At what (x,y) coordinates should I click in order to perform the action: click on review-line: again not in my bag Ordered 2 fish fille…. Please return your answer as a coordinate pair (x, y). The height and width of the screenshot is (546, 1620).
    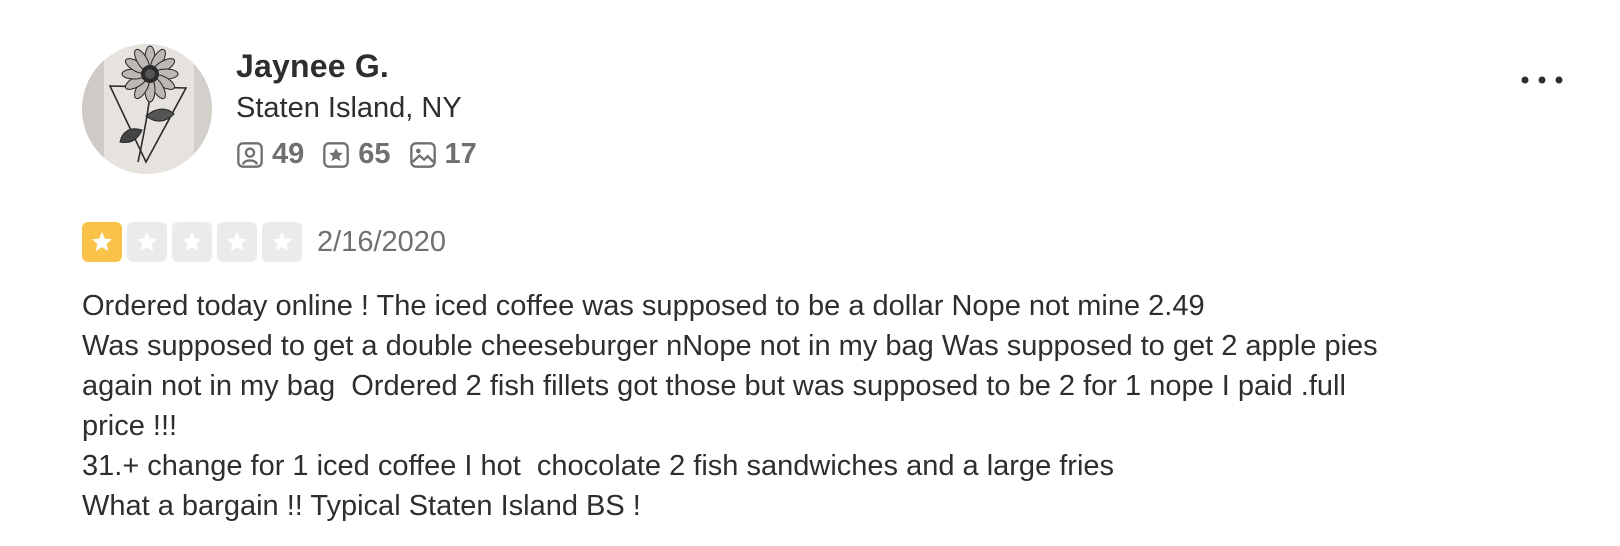
    Looking at the image, I should click on (714, 386).